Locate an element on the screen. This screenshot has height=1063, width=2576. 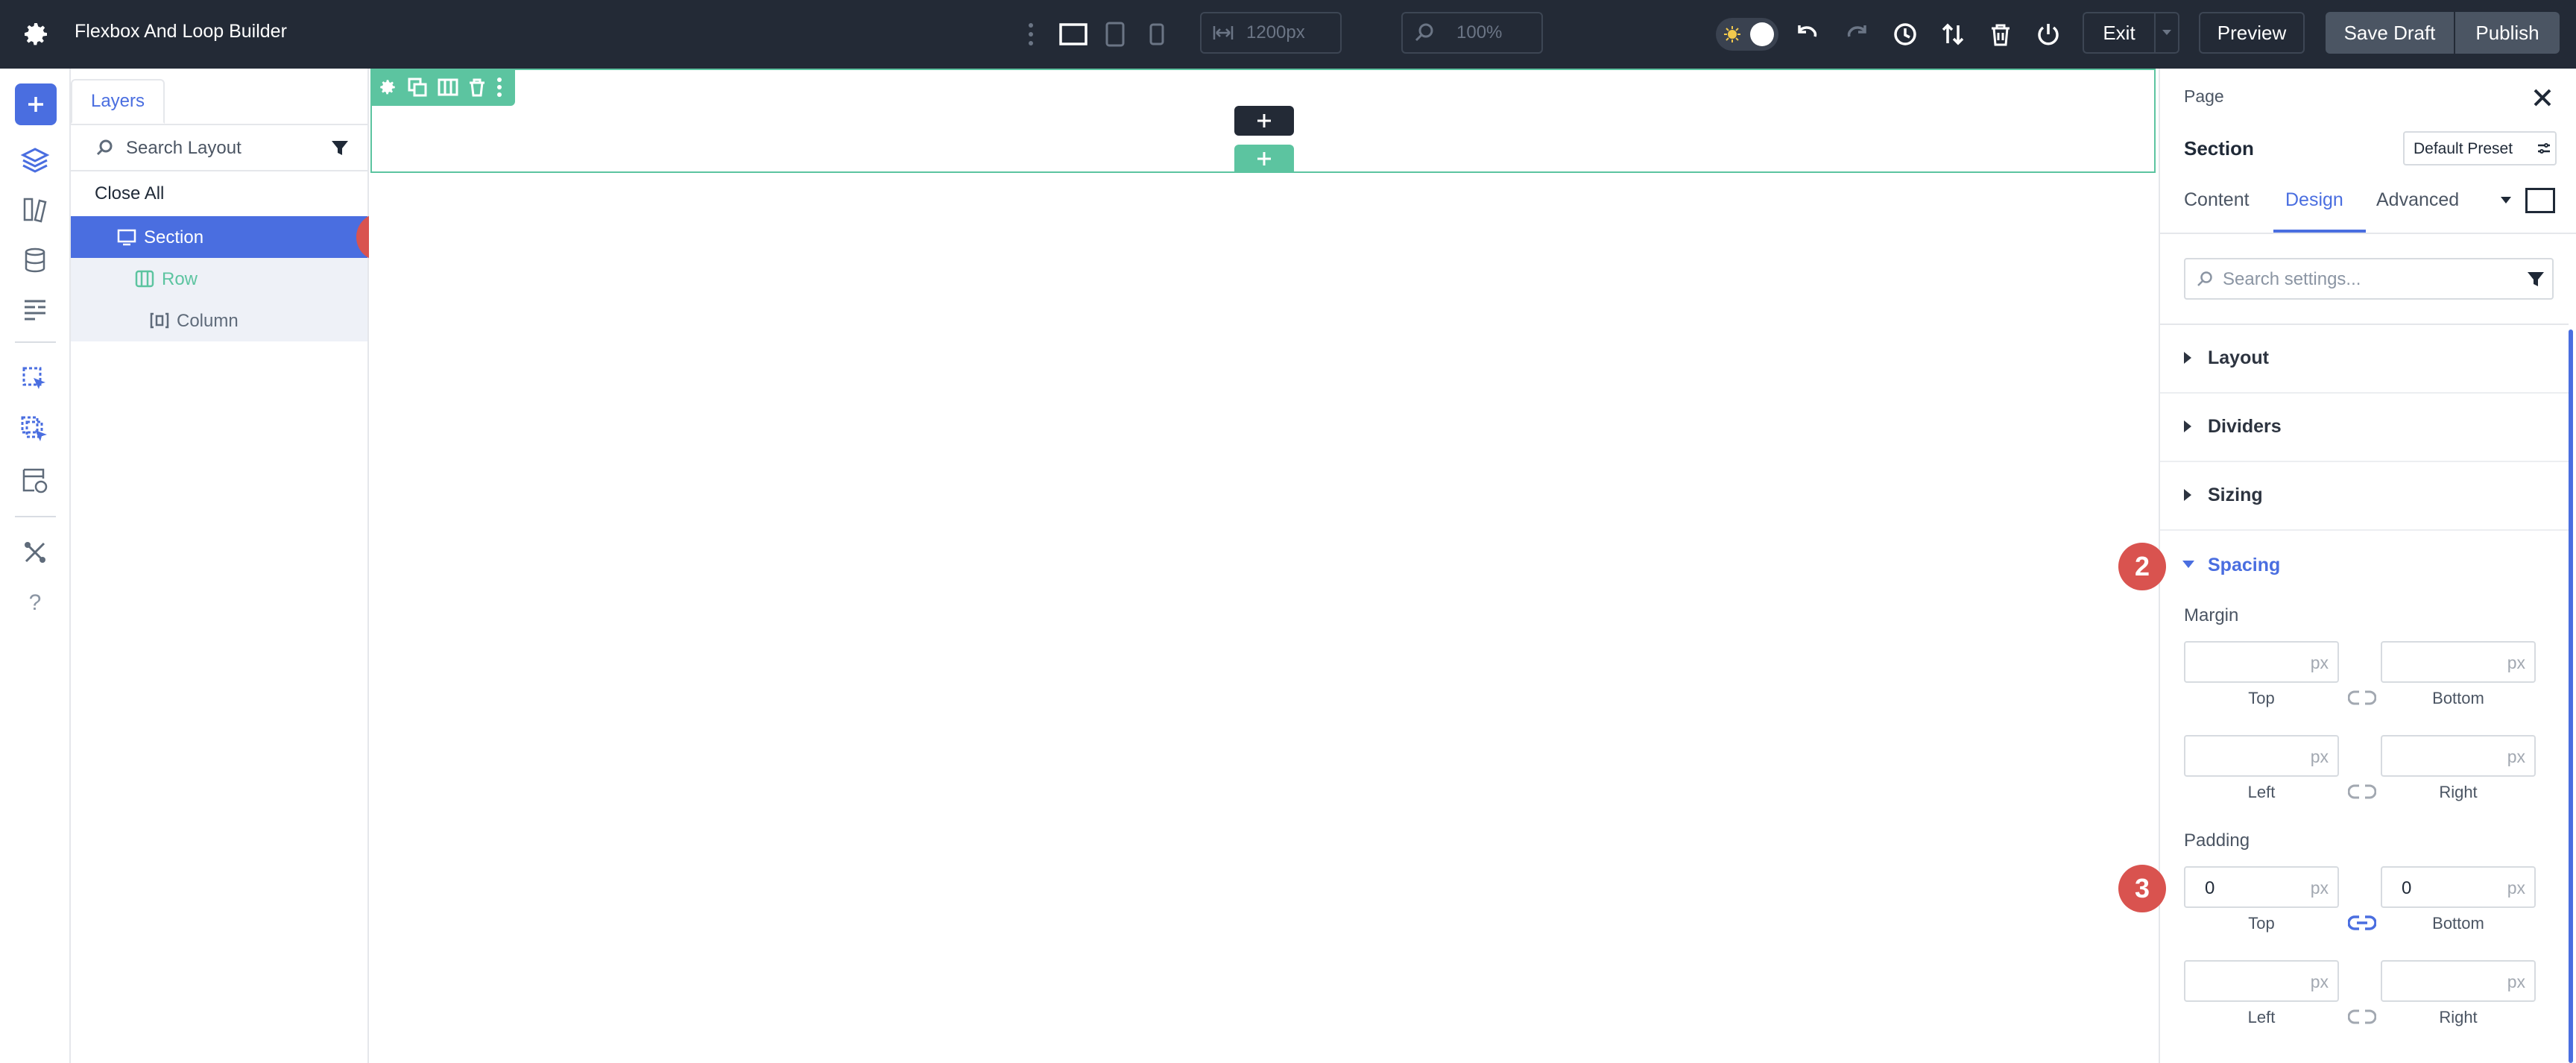
redo-icon is located at coordinates (1856, 34).